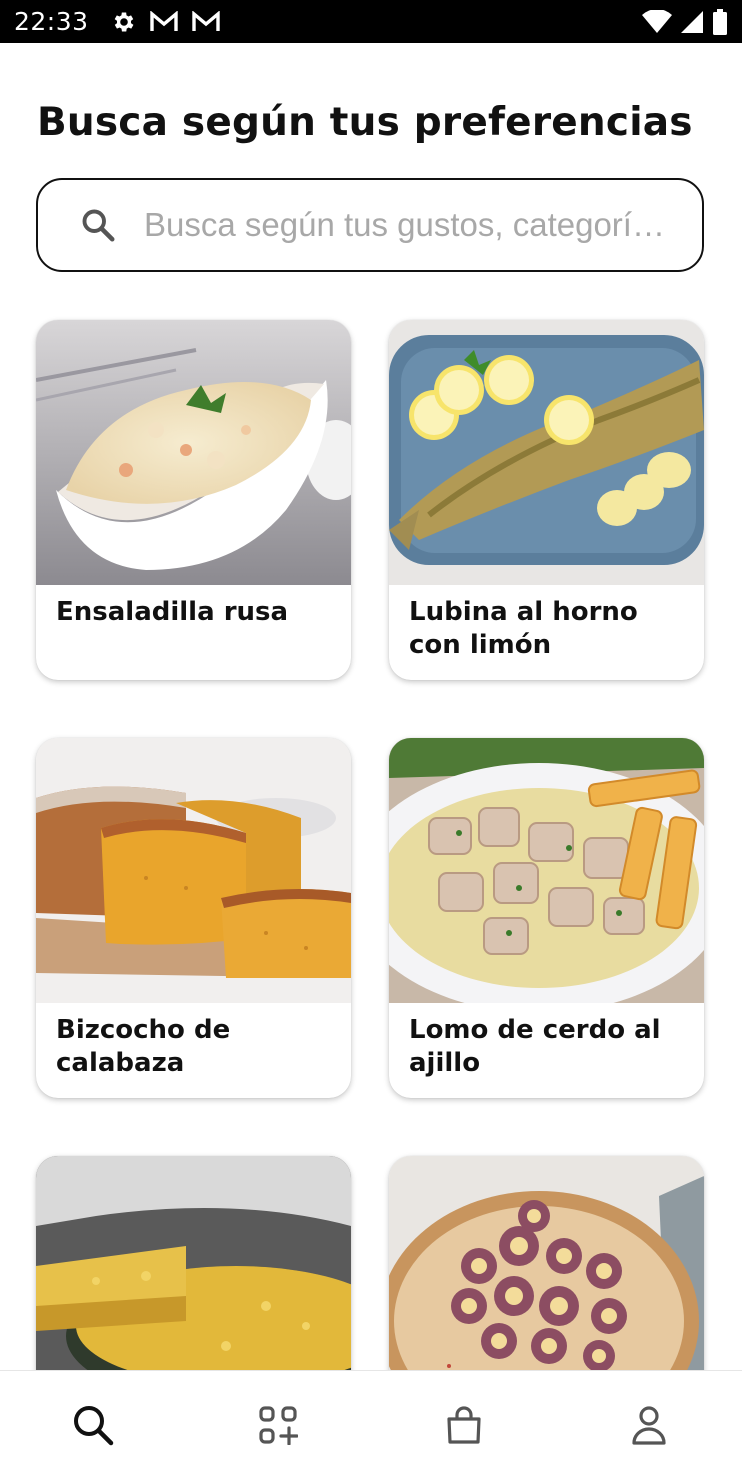  I want to click on shopping-bag-icon, so click(464, 1424).